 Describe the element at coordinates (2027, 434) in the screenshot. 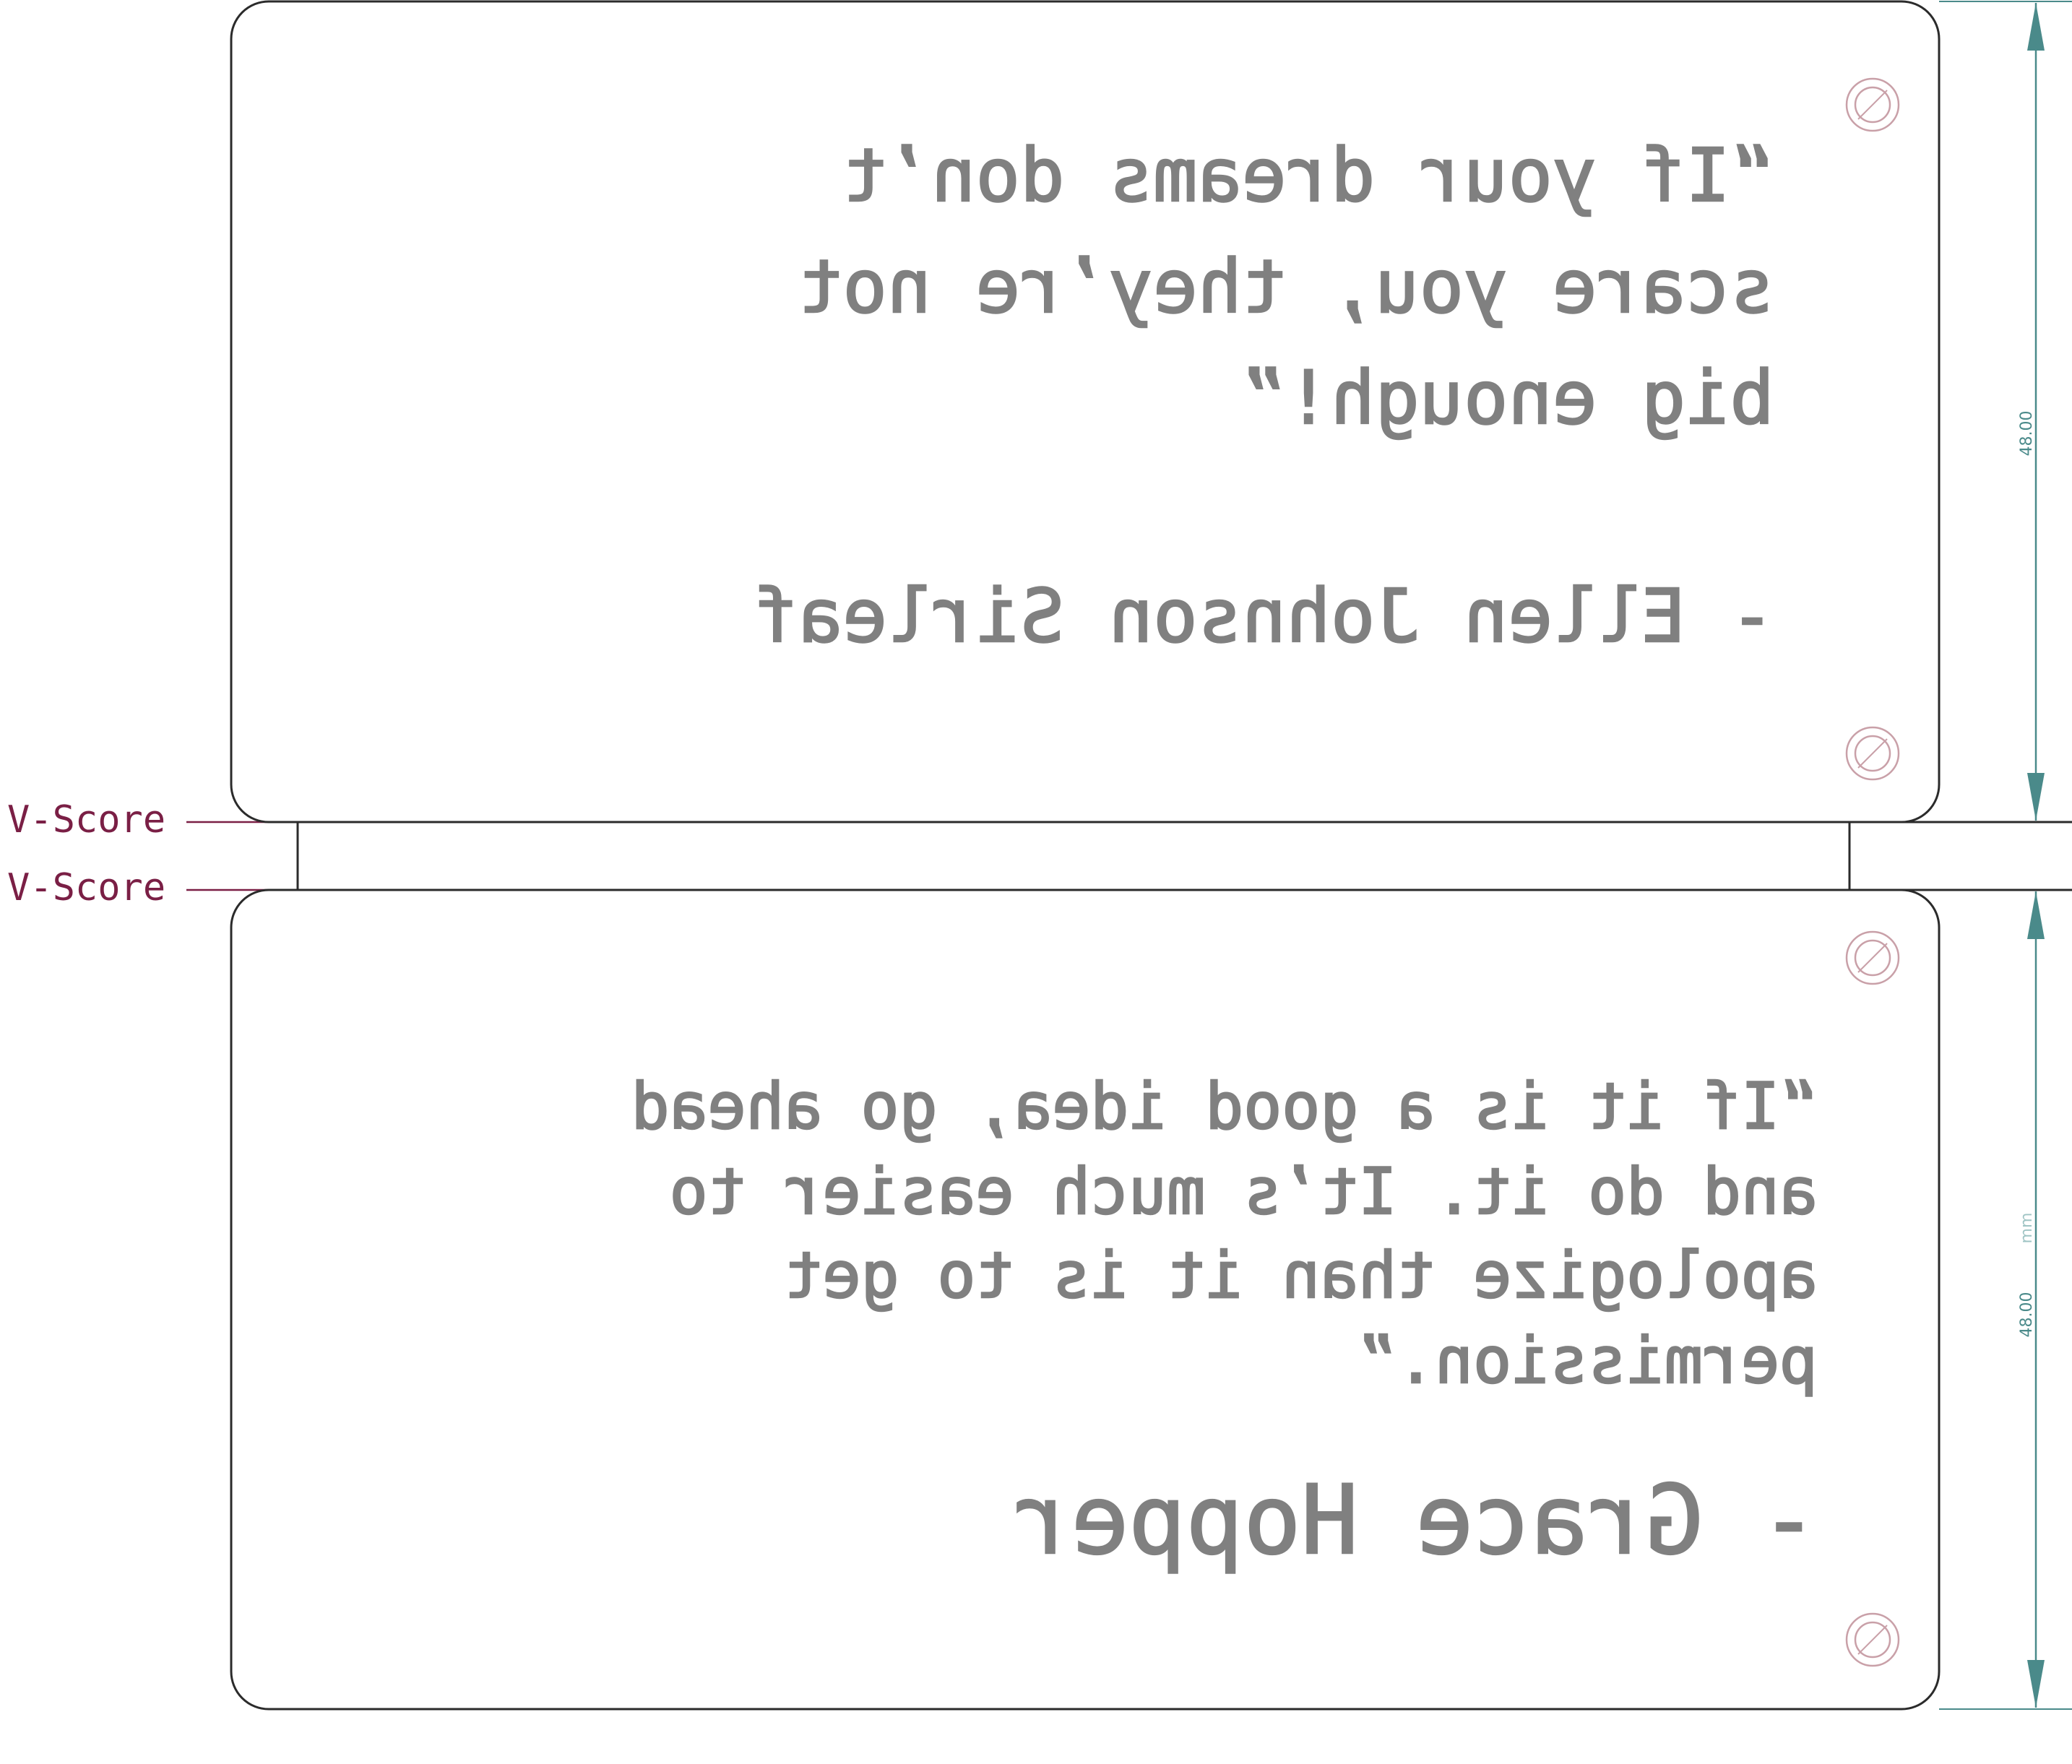

I see `dimension-top-value: 48.00` at that location.